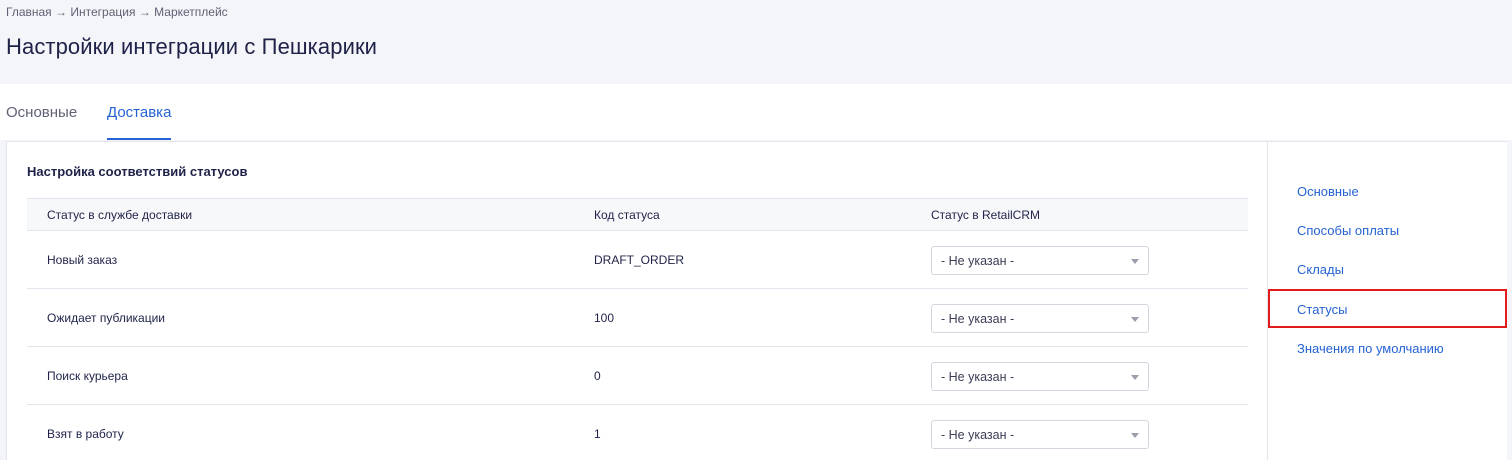 This screenshot has width=1512, height=460. Describe the element at coordinates (1370, 348) in the screenshot. I see `section-nav-item-defaults: Значения по умолчанию` at that location.